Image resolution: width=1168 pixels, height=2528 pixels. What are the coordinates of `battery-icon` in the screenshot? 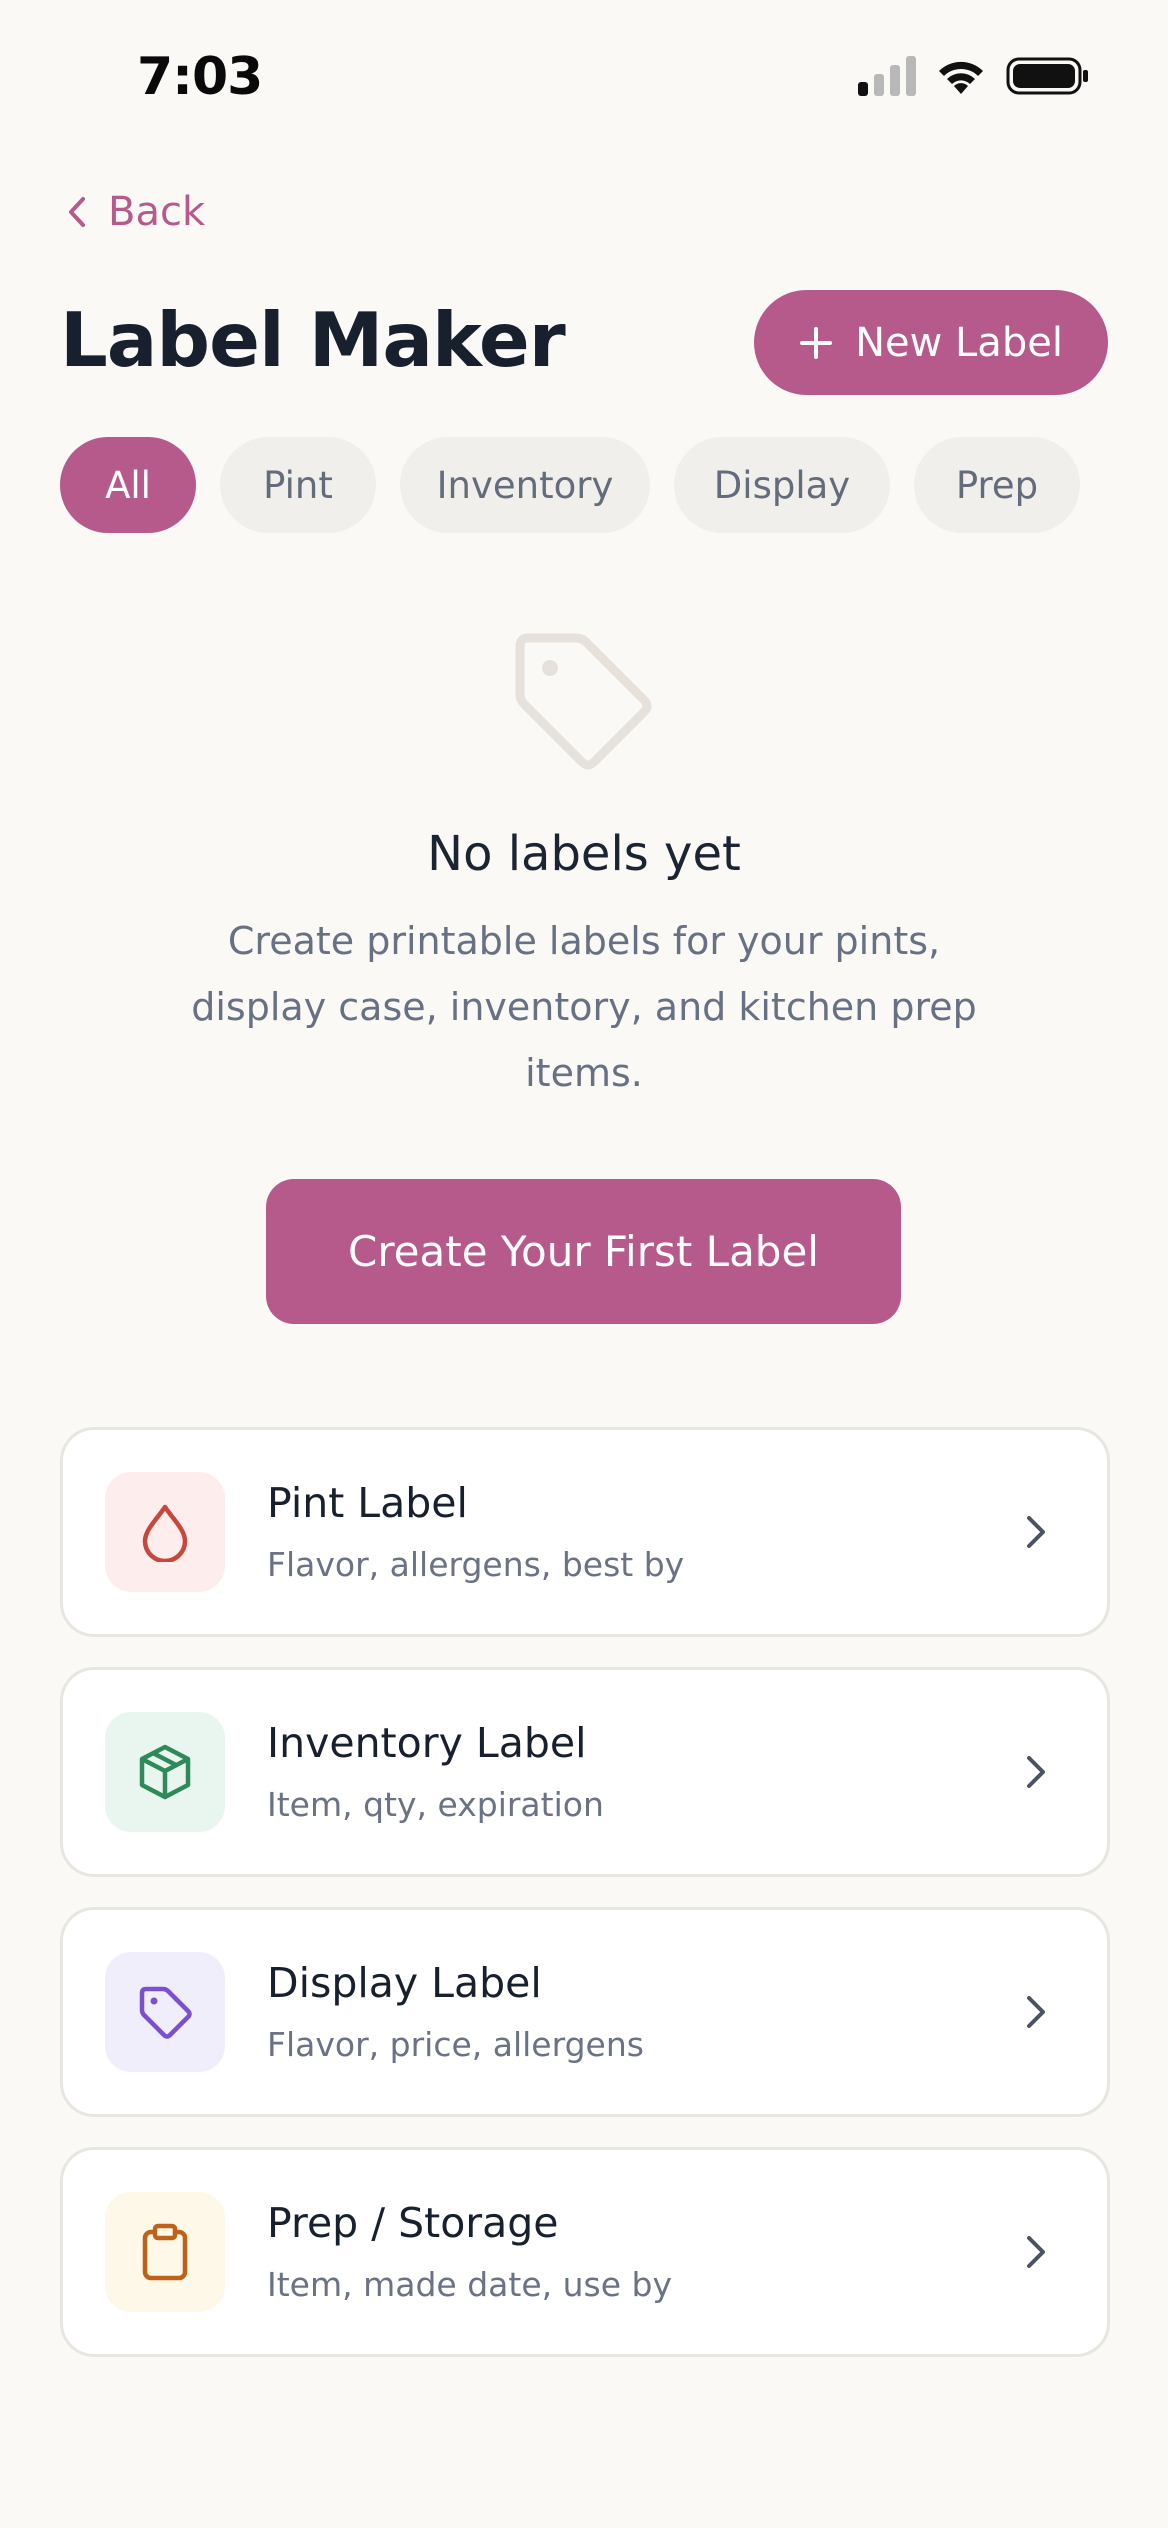 It's located at (1047, 76).